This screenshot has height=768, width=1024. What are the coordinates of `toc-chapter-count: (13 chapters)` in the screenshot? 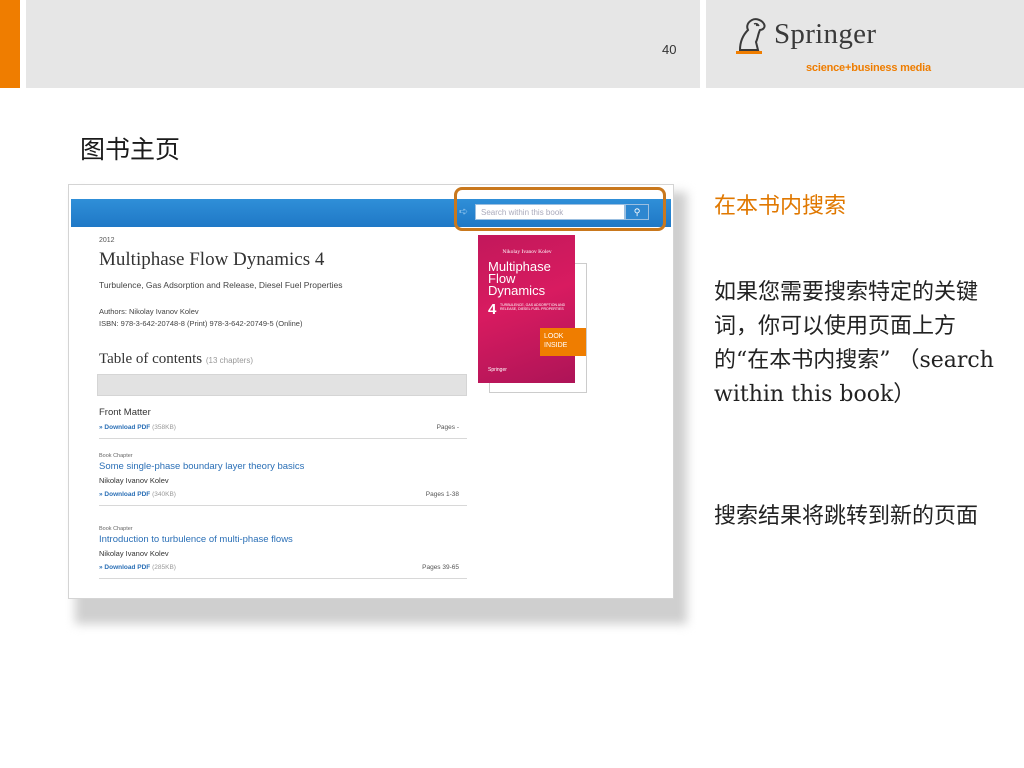 It's located at (229, 360).